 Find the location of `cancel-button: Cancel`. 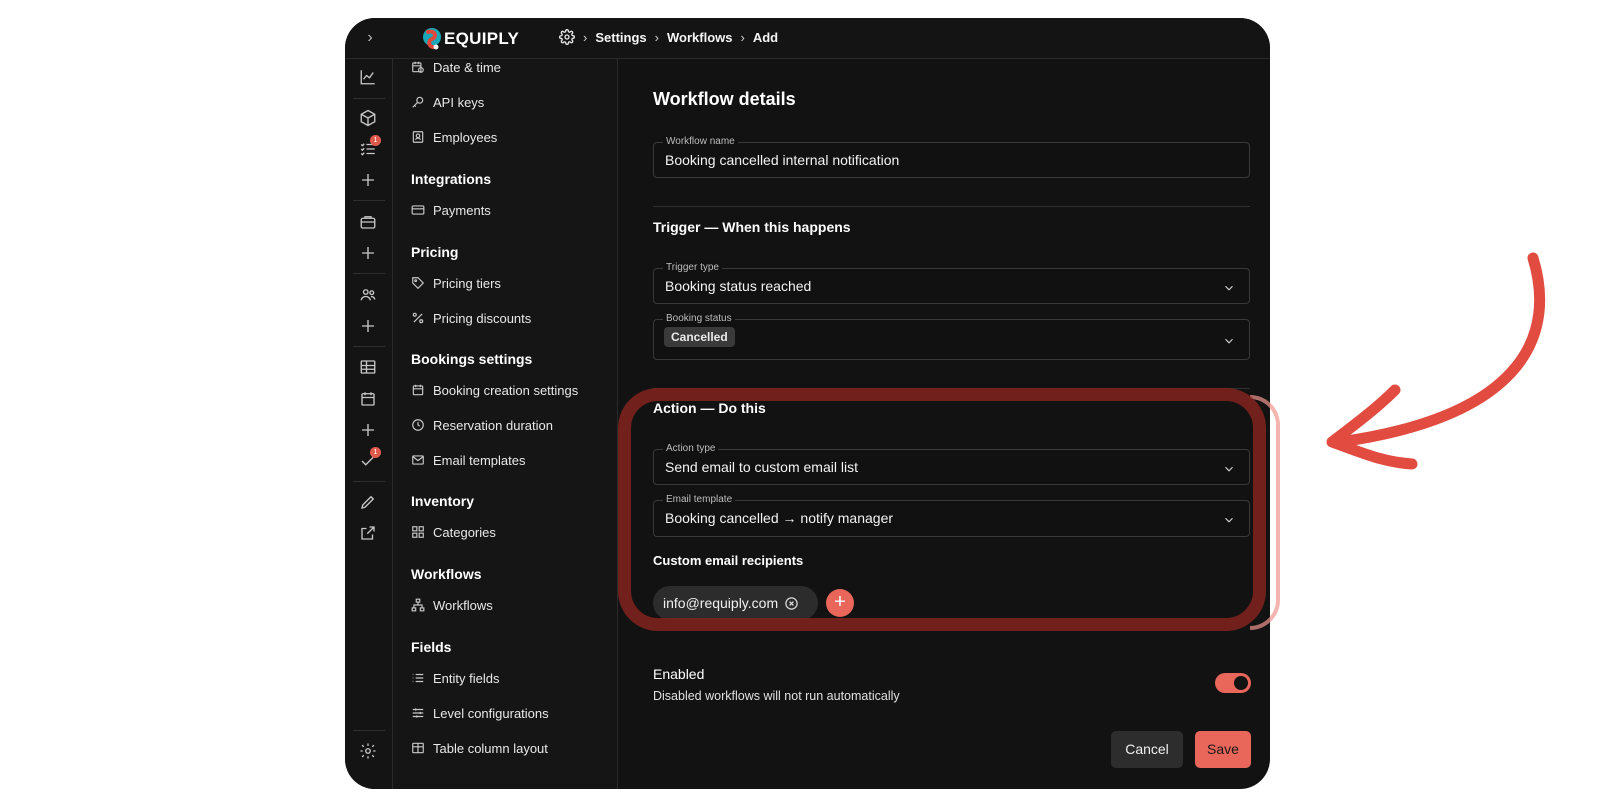

cancel-button: Cancel is located at coordinates (1147, 749).